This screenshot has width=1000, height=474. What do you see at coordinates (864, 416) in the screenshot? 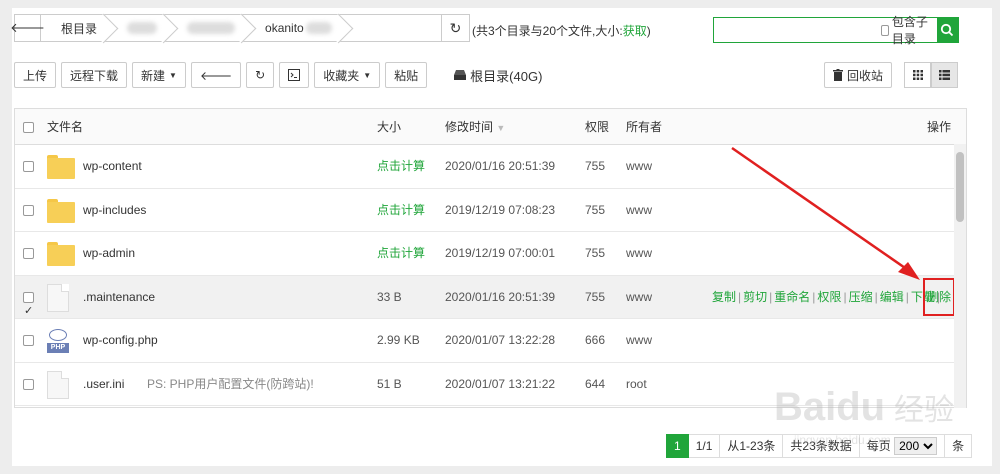
I see `watermark-logo: Baidu 经验 jingyan.baidu.com` at bounding box center [864, 416].